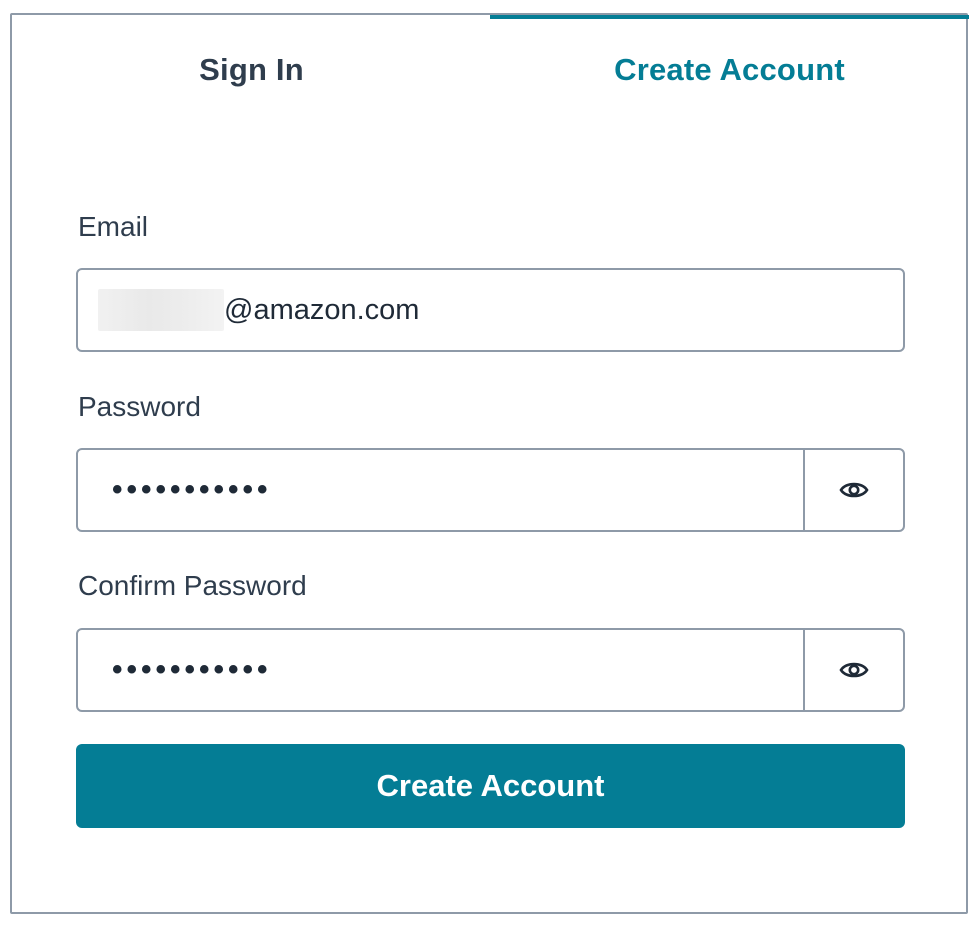 Image resolution: width=978 pixels, height=934 pixels. I want to click on create-account-button: Create Account, so click(490, 786).